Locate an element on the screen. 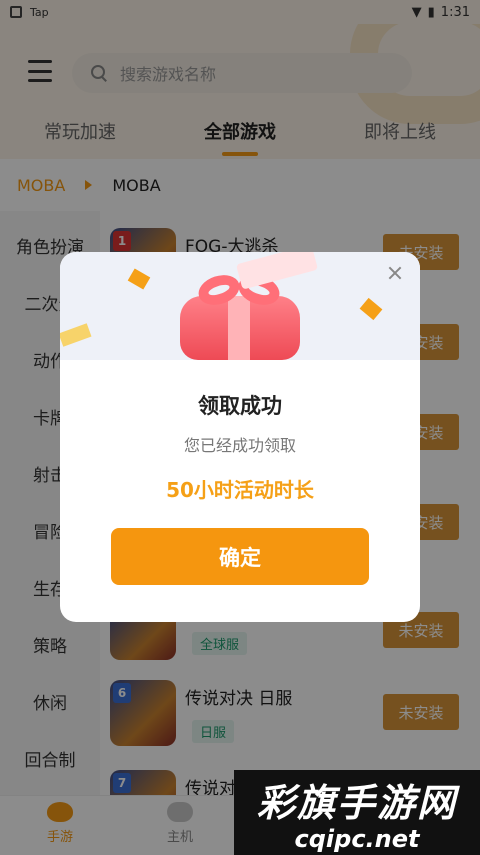  dialog-subtitle: 您已经成功领取 is located at coordinates (239, 445).